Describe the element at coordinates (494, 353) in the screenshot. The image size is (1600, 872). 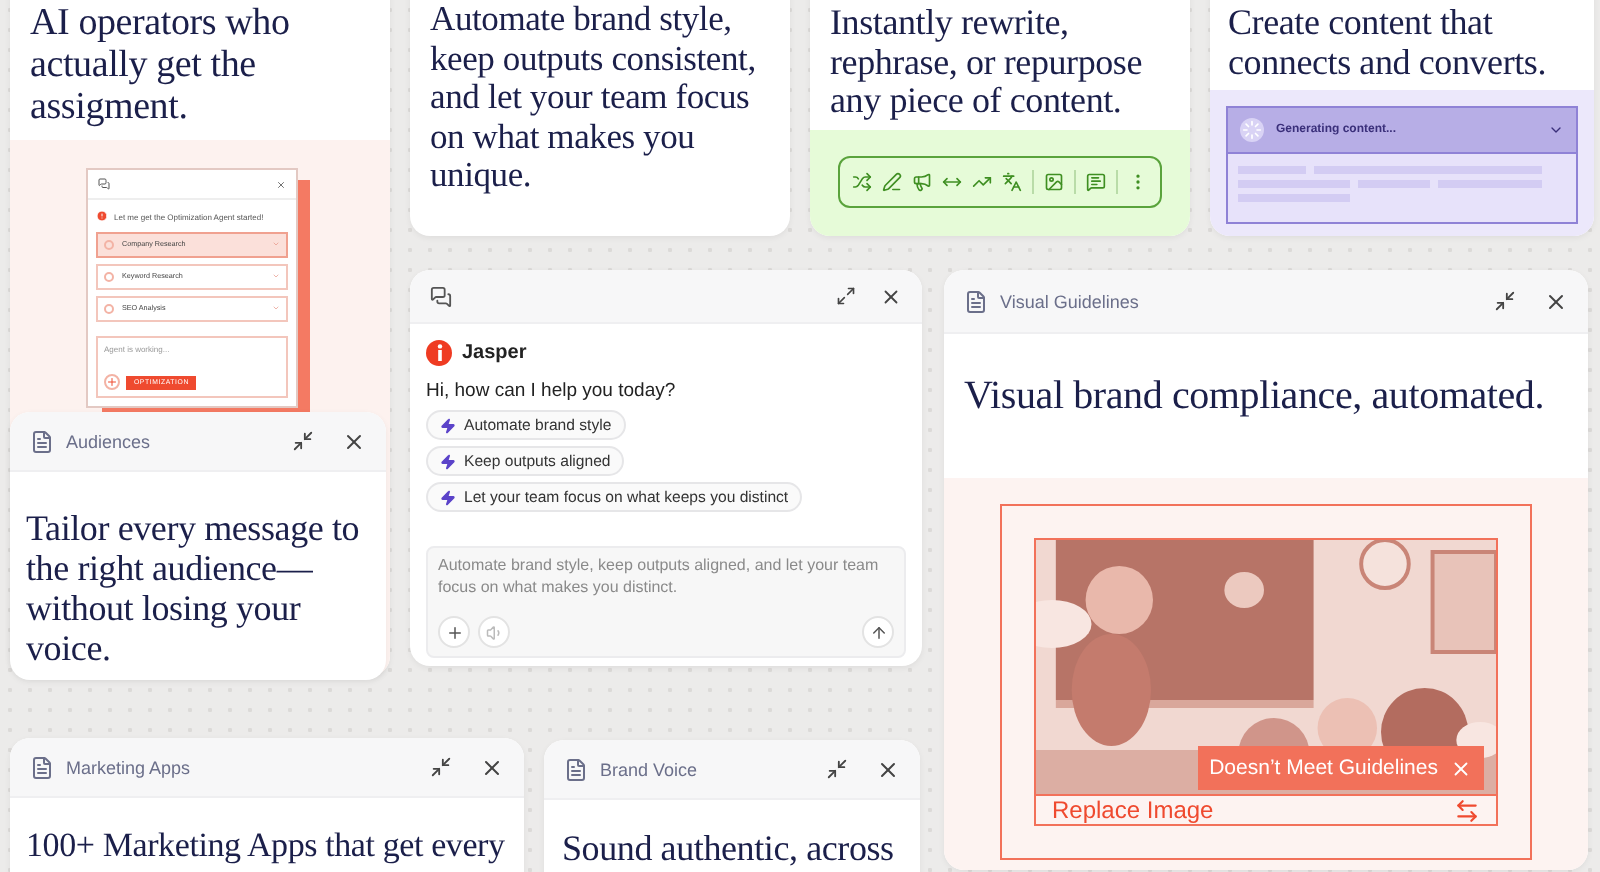
I see `assistant-name: Jasper` at that location.